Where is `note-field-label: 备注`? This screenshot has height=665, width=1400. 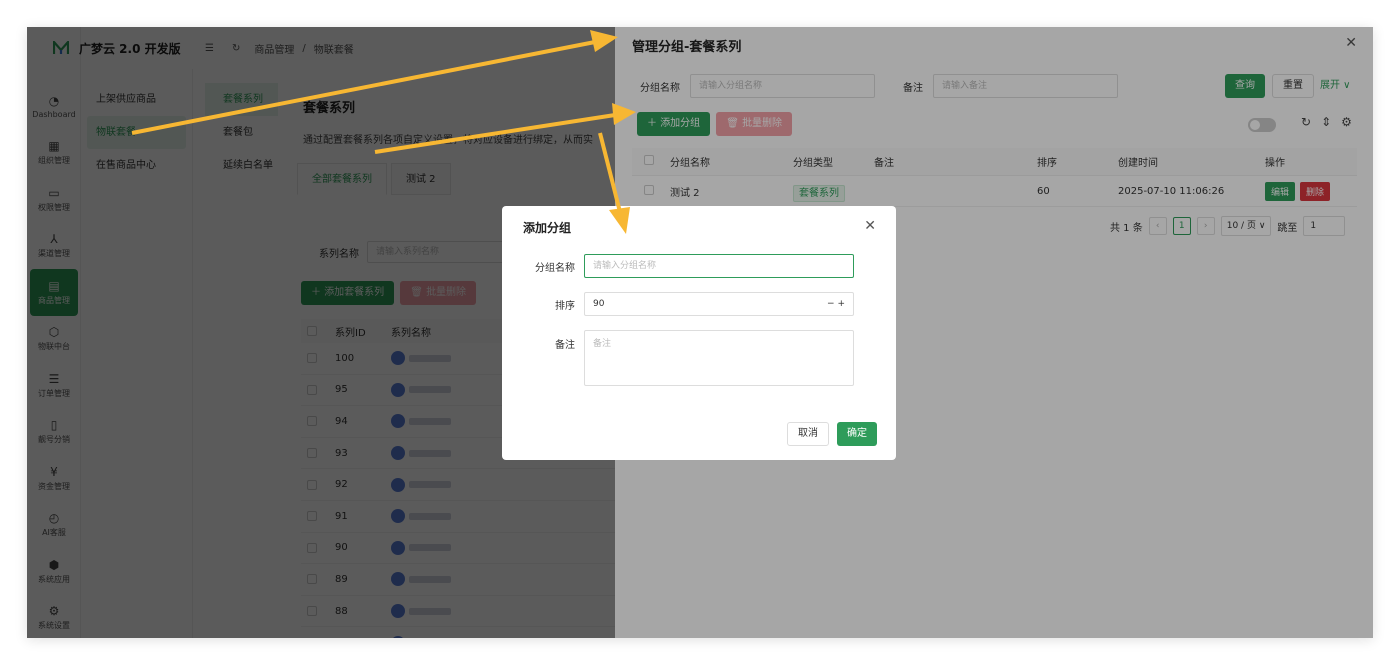
note-field-label: 备注 is located at coordinates (565, 345).